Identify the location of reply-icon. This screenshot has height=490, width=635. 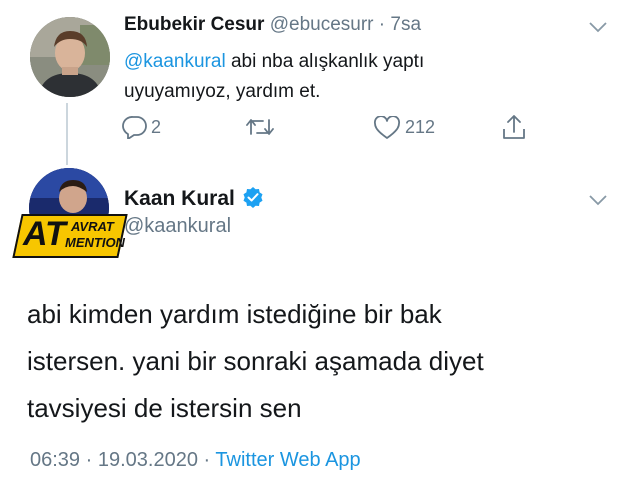
(134, 127).